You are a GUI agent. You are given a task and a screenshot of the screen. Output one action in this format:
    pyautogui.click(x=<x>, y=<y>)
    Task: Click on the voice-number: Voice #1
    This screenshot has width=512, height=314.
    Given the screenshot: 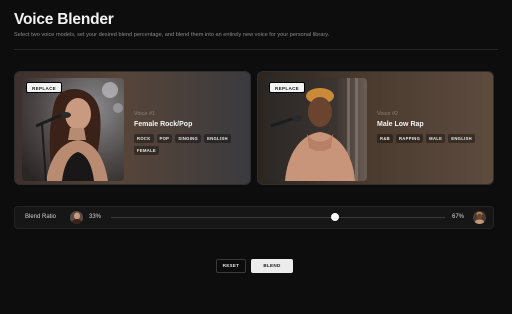 What is the action you would take?
    pyautogui.click(x=145, y=114)
    